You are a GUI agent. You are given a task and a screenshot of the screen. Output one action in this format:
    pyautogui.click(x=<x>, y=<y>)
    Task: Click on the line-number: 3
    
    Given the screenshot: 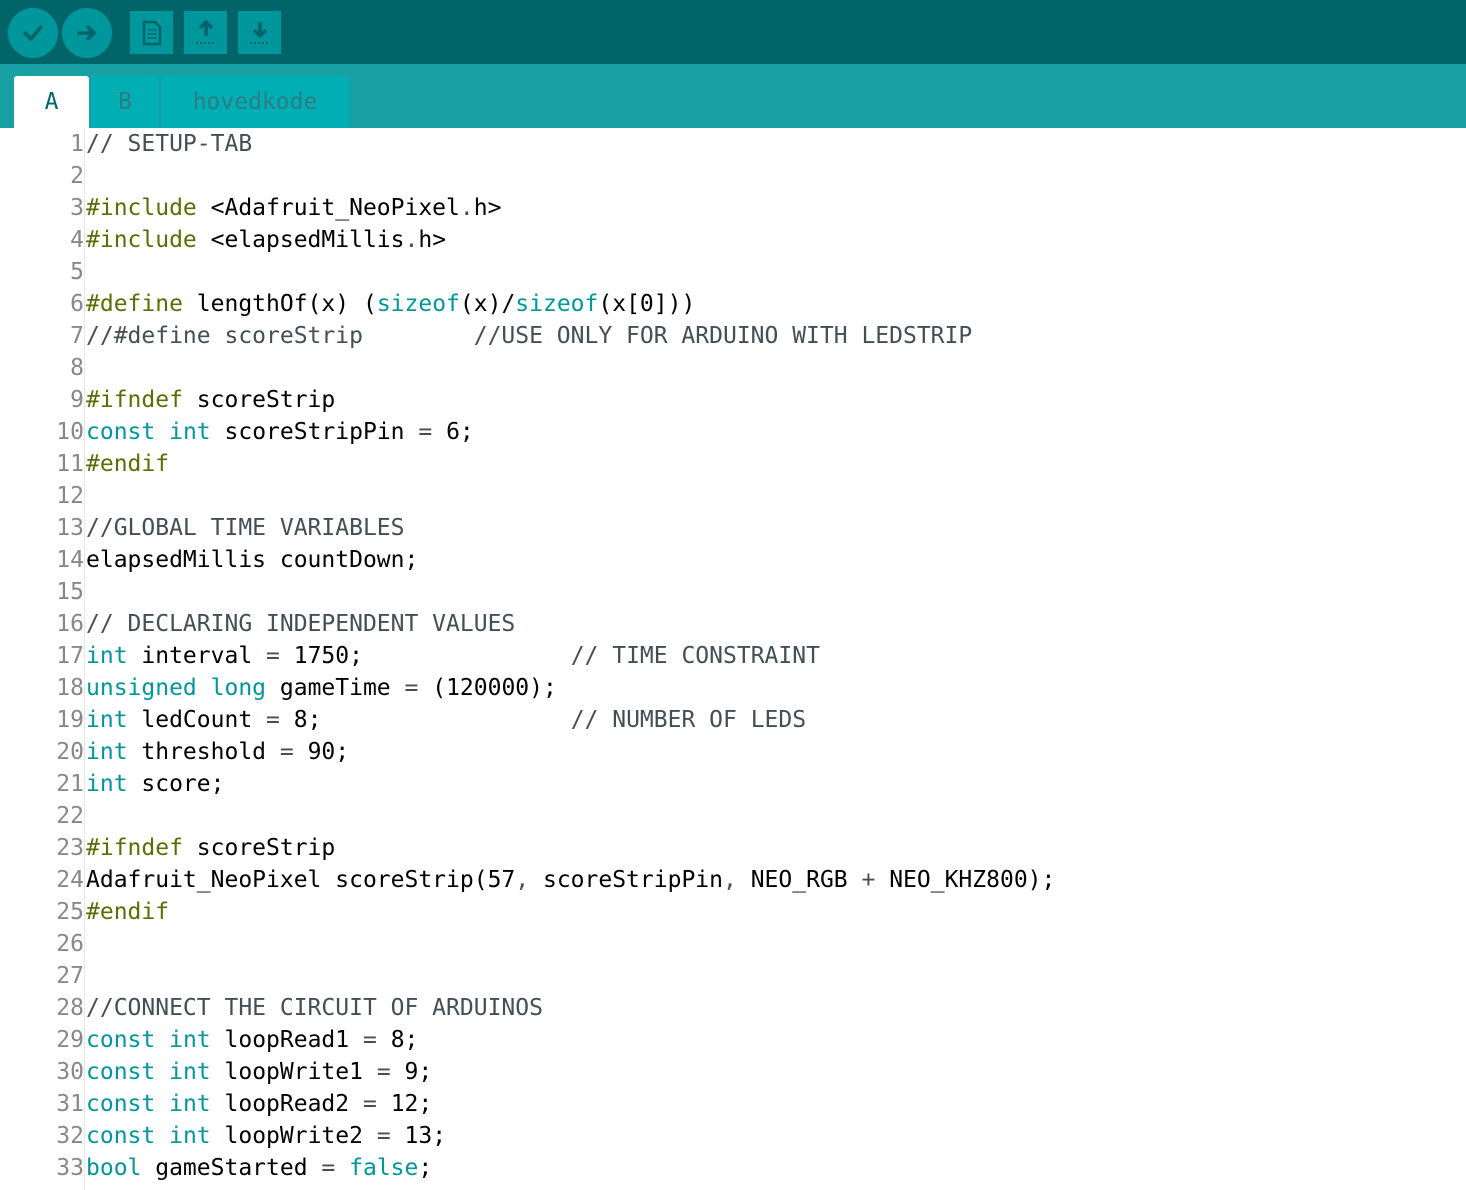 What is the action you would take?
    pyautogui.click(x=77, y=208)
    